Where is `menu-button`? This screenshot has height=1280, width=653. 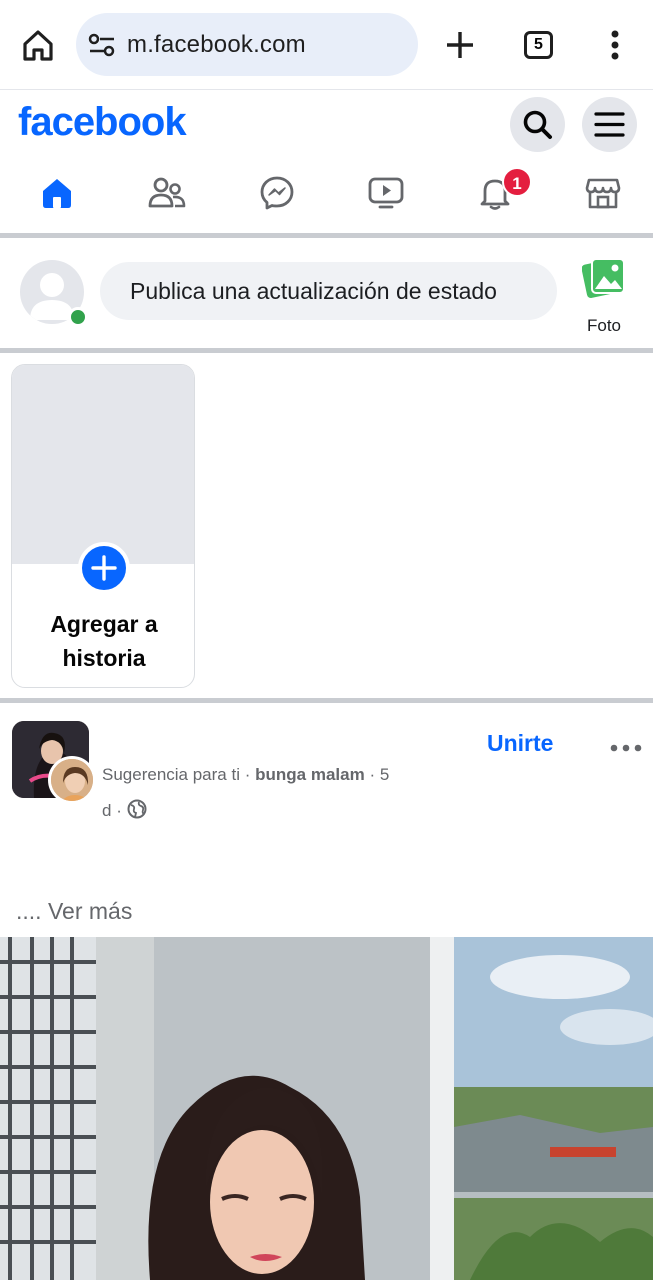
menu-button is located at coordinates (609, 124).